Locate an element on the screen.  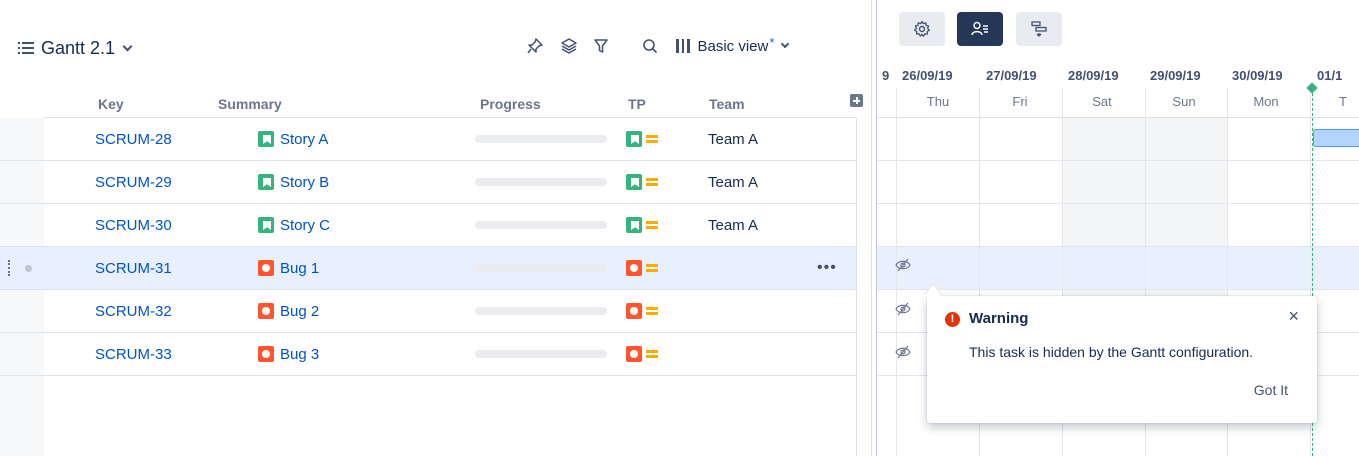
view-label: Basic view is located at coordinates (733, 46).